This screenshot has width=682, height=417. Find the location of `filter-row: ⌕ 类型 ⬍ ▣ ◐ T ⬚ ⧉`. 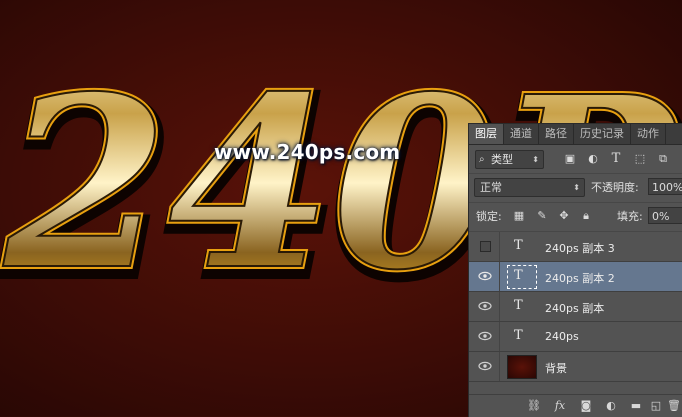

filter-row: ⌕ 类型 ⬍ ▣ ◐ T ⬚ ⧉ is located at coordinates (575, 159).